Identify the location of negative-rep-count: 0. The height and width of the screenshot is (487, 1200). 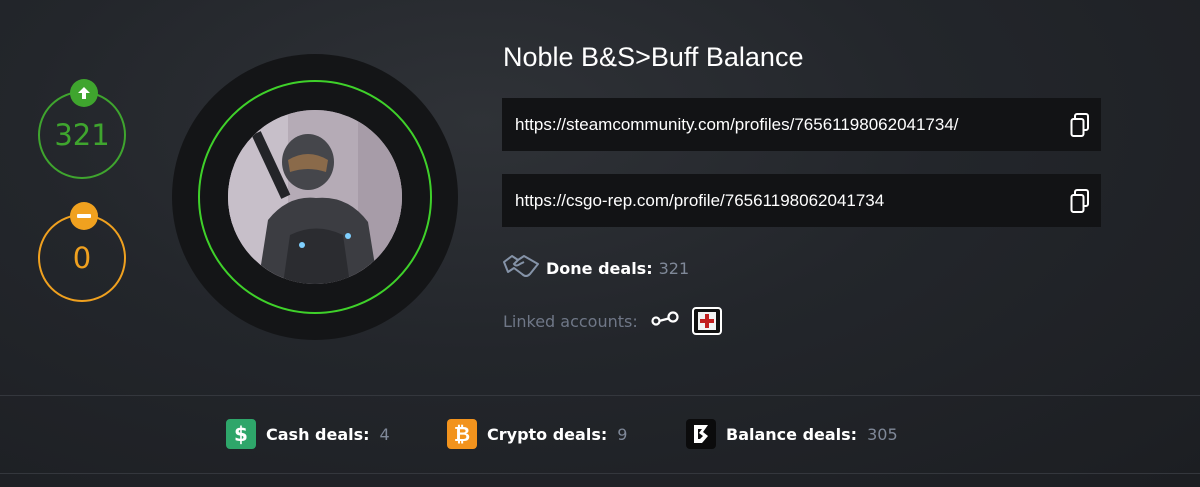
(82, 258).